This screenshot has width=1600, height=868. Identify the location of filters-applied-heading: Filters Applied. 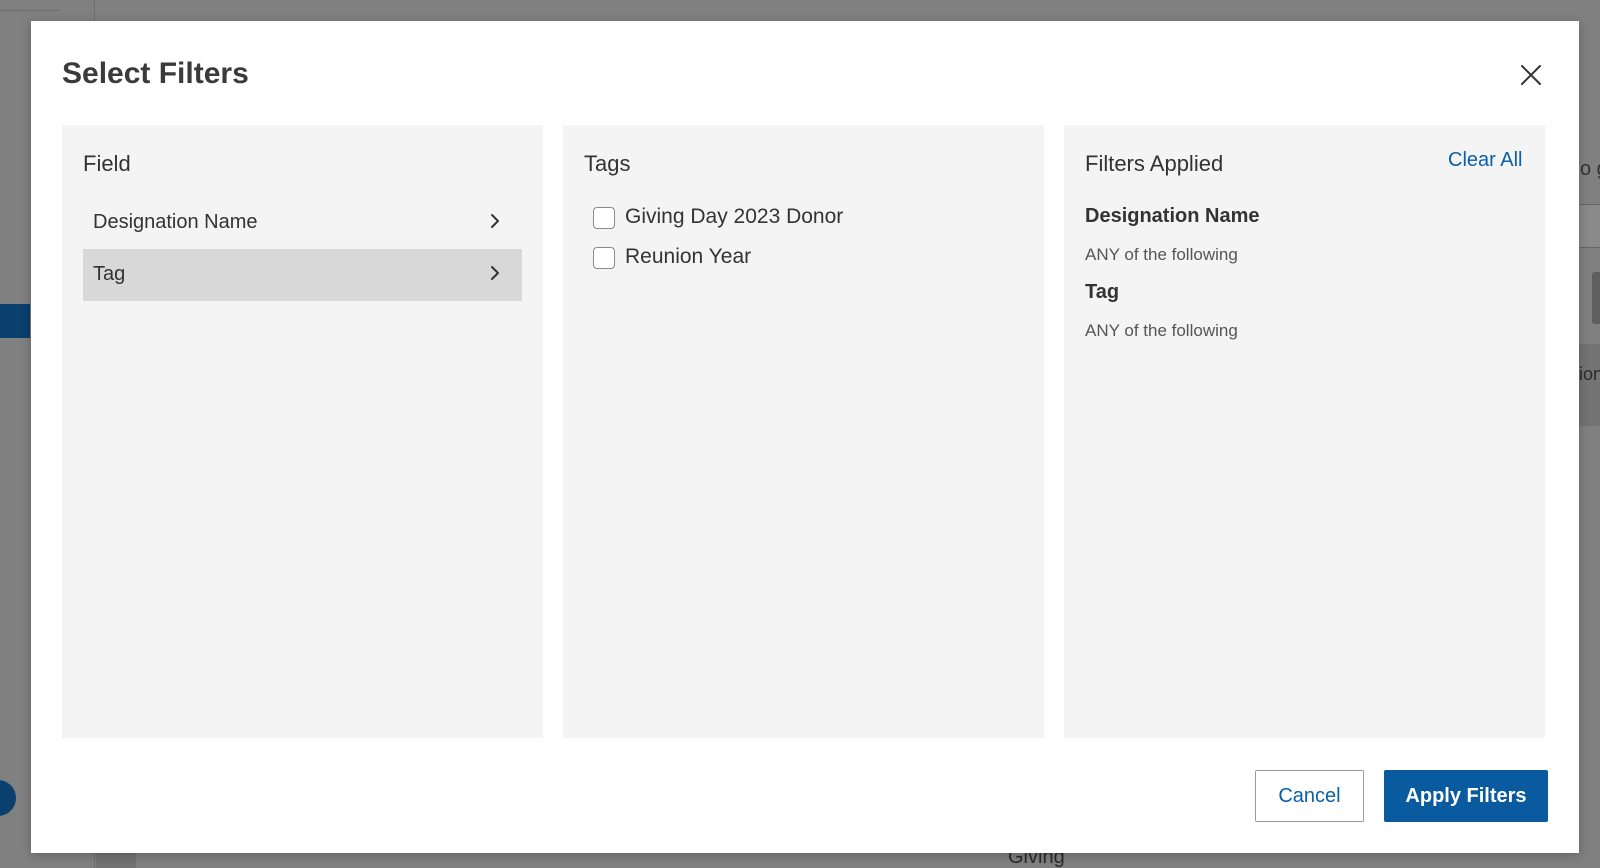
(1154, 163).